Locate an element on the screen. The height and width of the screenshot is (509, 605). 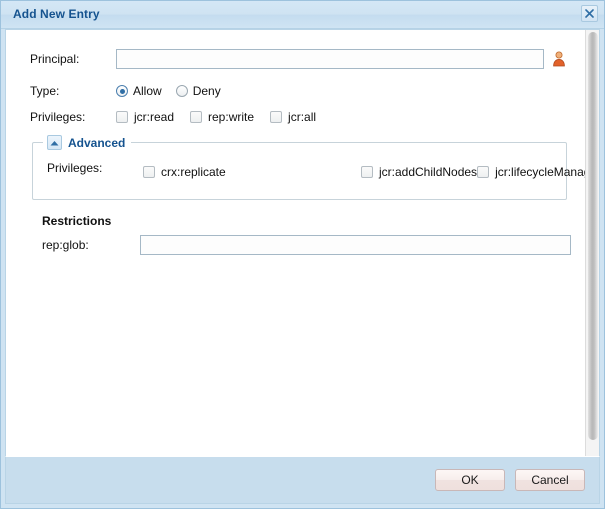
advanced-privileges-label: Privileges: is located at coordinates (75, 168).